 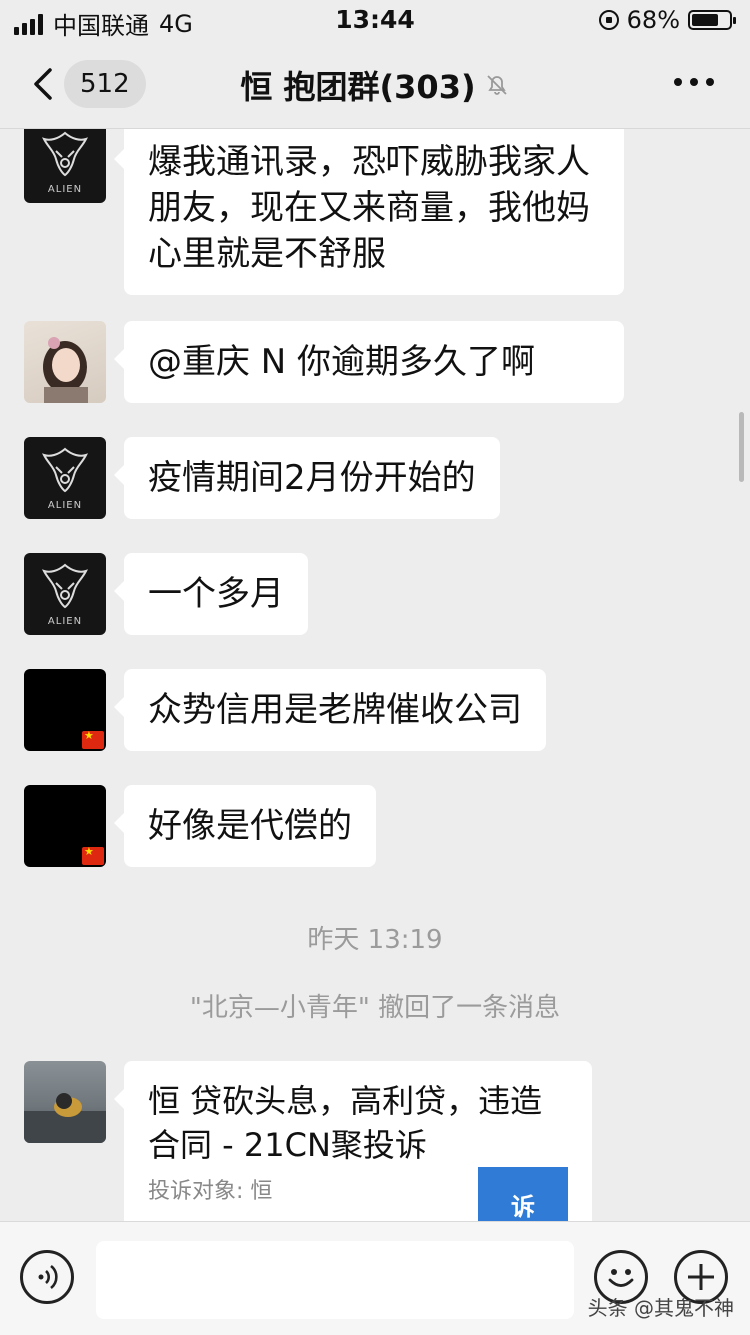 I want to click on message-bubble: 众势信用是老牌催收公司, so click(x=330, y=710).